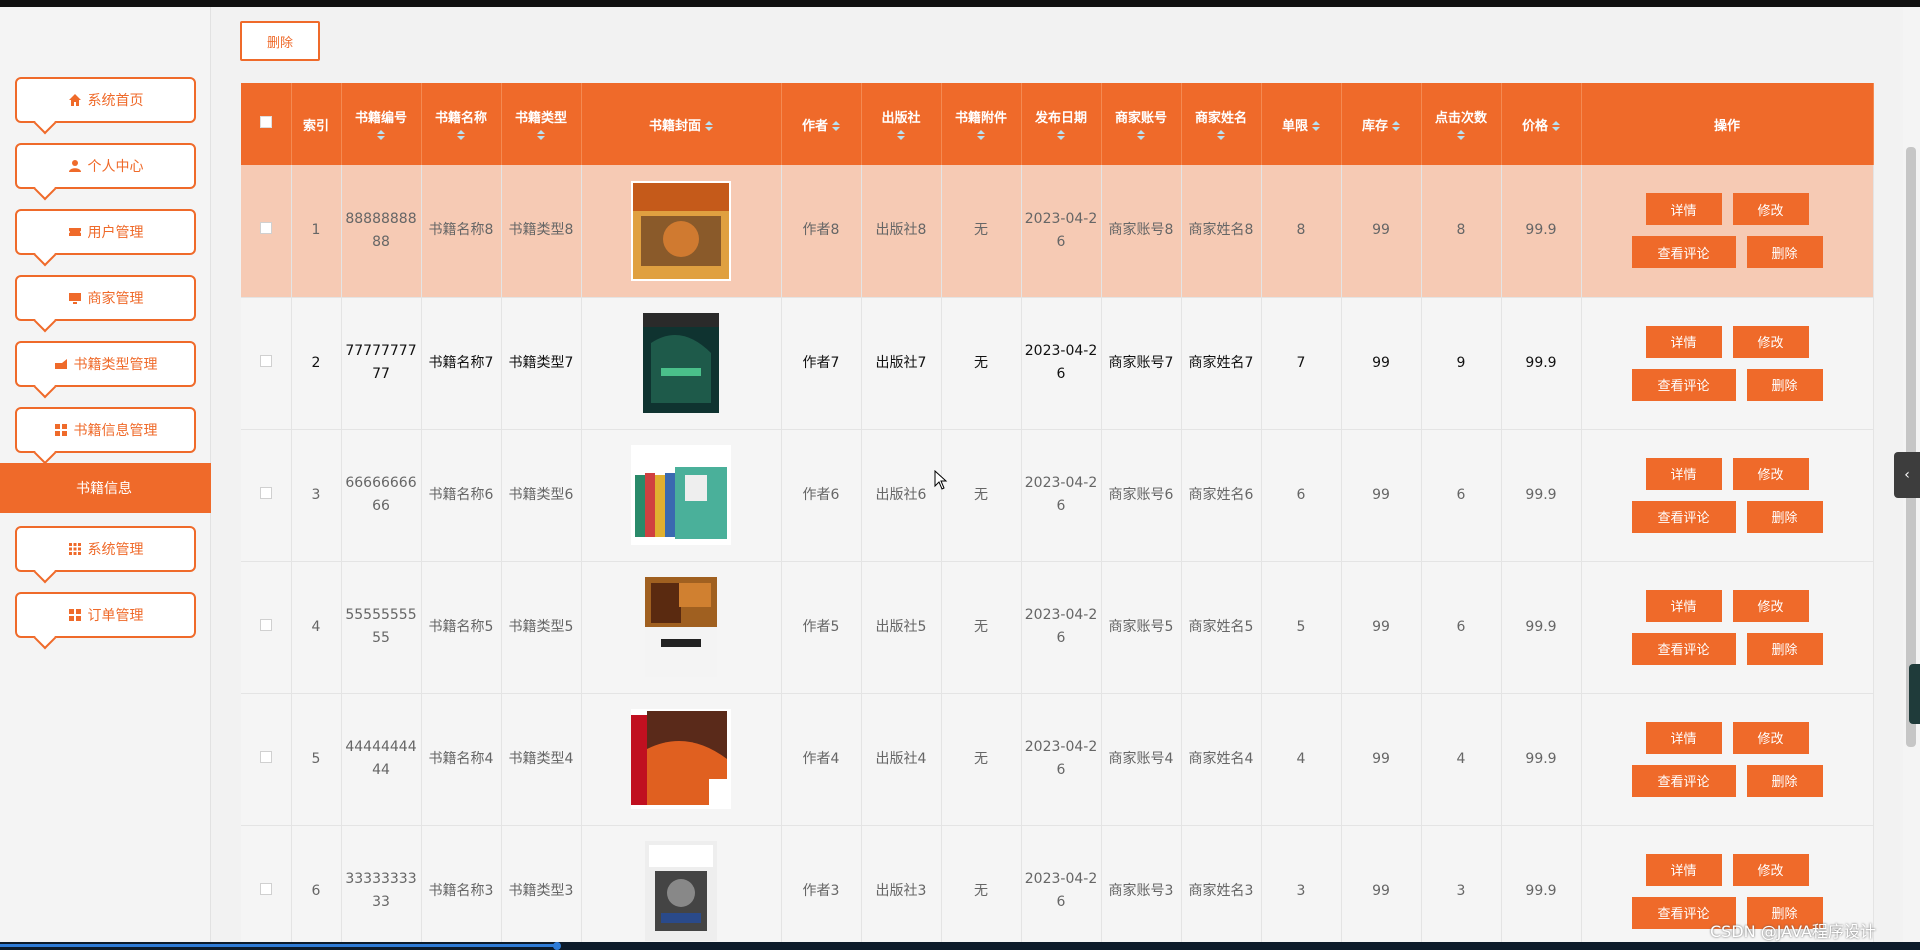 This screenshot has width=1920, height=950. What do you see at coordinates (1461, 124) in the screenshot?
I see `header-clicks: 点击次数` at bounding box center [1461, 124].